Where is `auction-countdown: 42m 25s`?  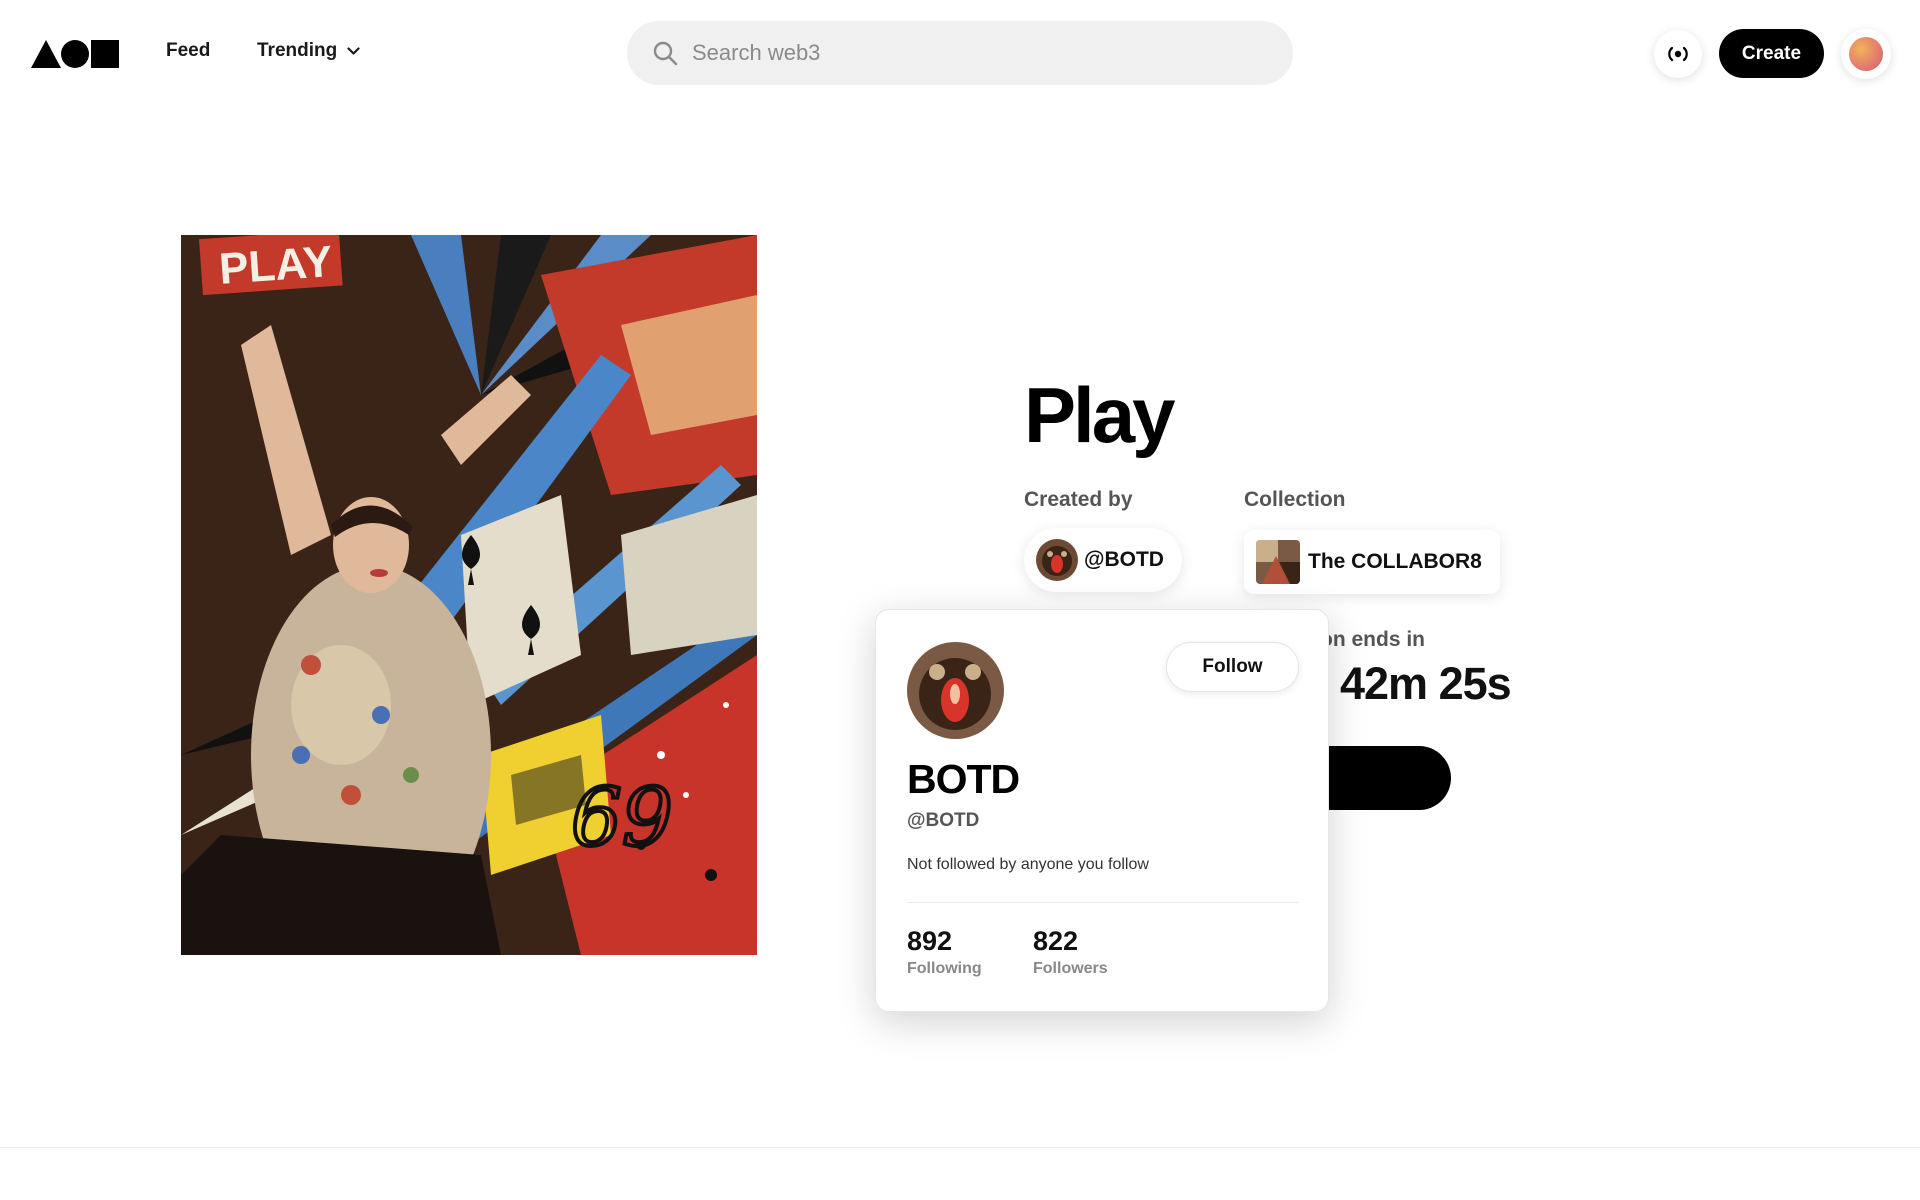
auction-countdown: 42m 25s is located at coordinates (1426, 683).